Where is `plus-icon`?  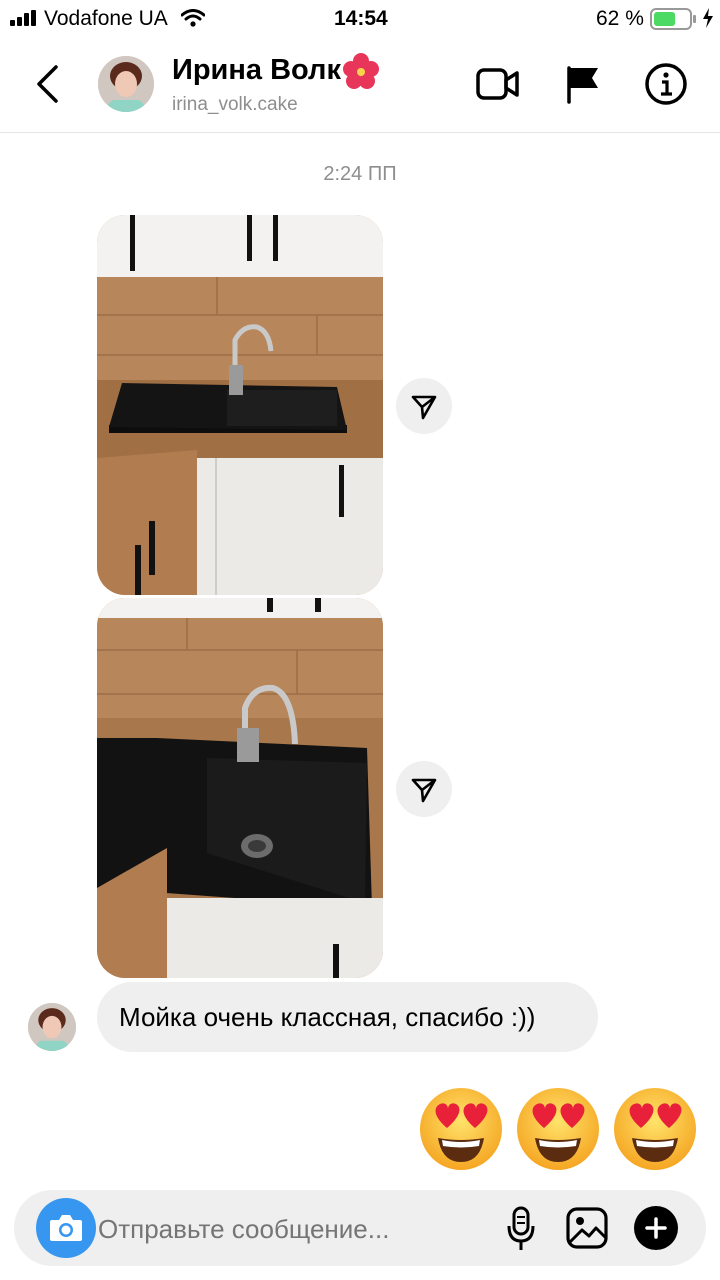
plus-icon is located at coordinates (656, 1228).